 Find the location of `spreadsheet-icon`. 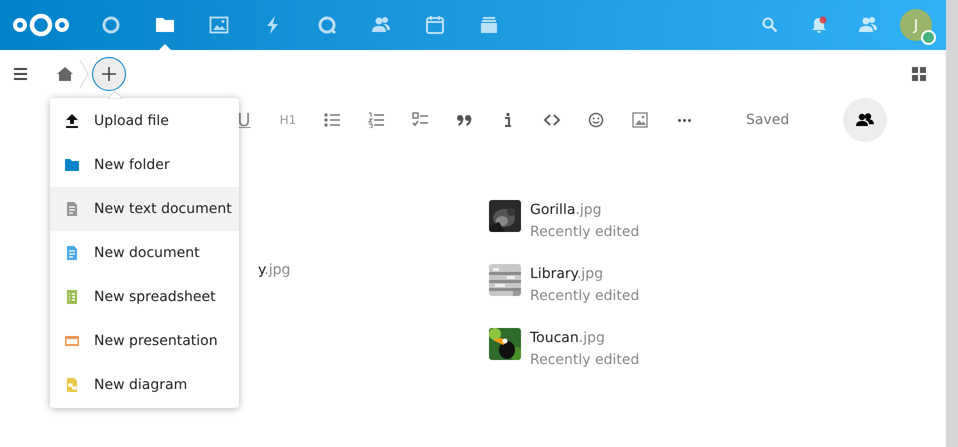

spreadsheet-icon is located at coordinates (72, 297).